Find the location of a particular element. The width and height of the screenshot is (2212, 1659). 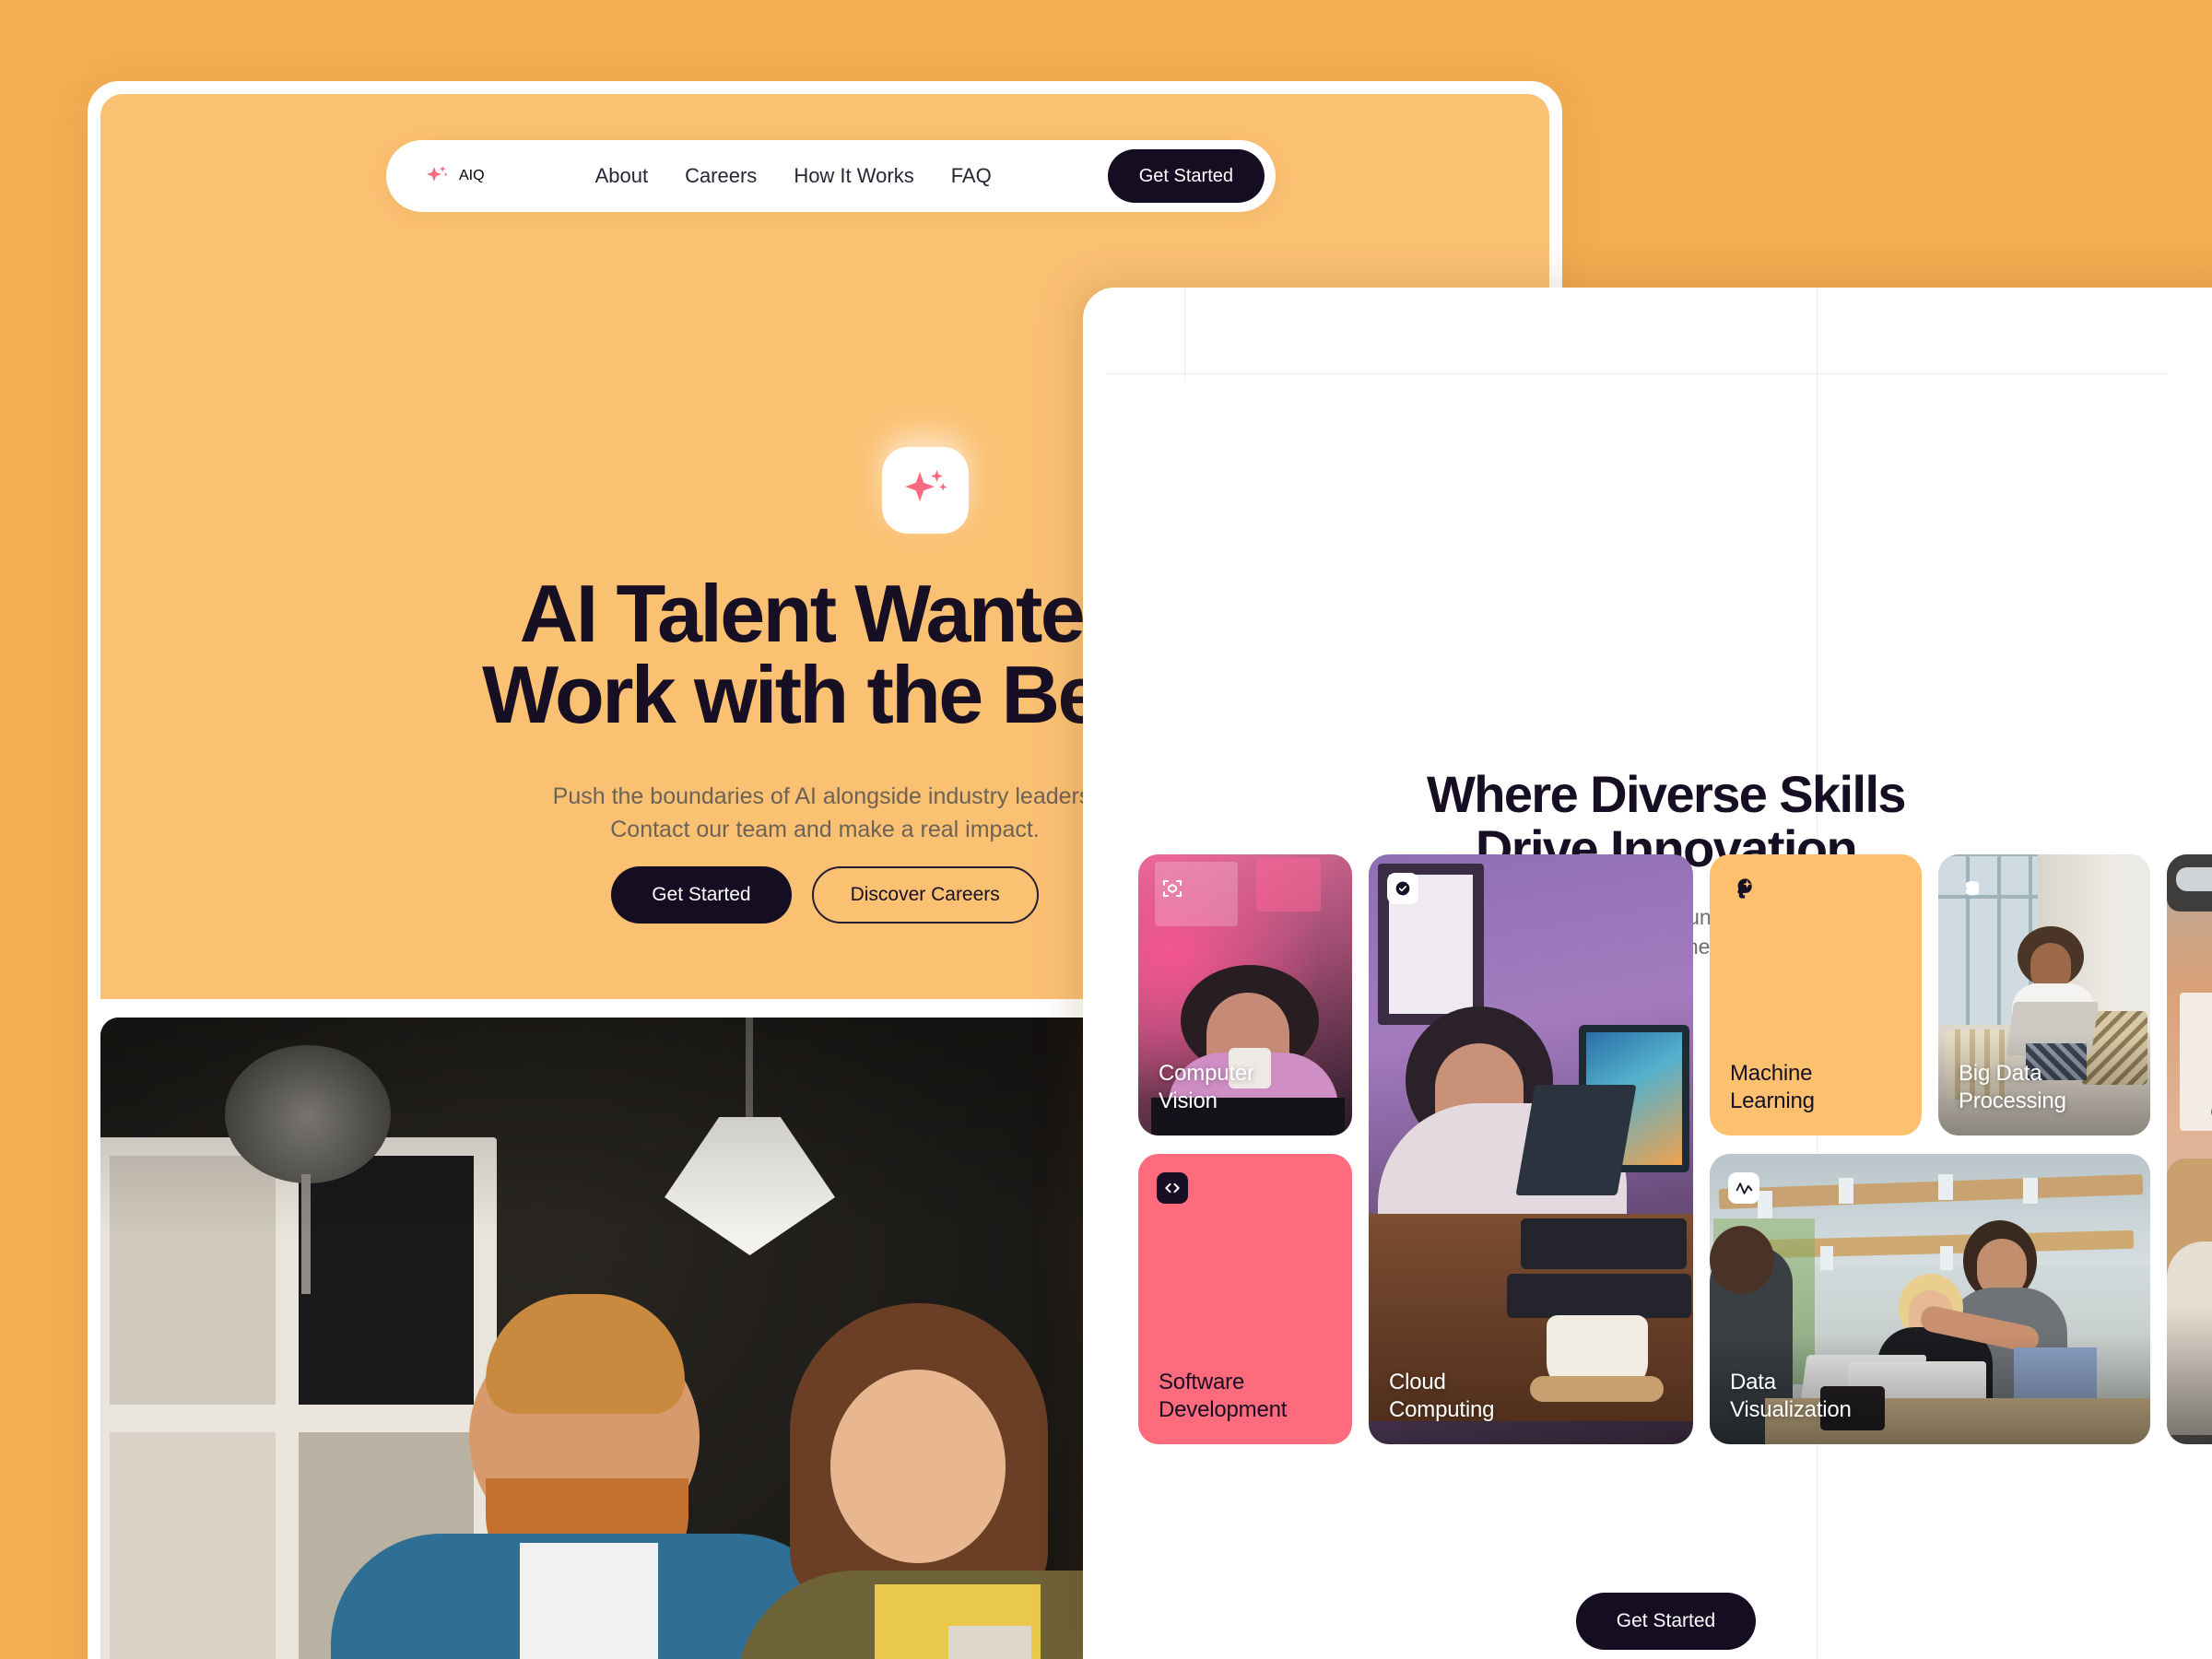

database-icon is located at coordinates (1972, 888).